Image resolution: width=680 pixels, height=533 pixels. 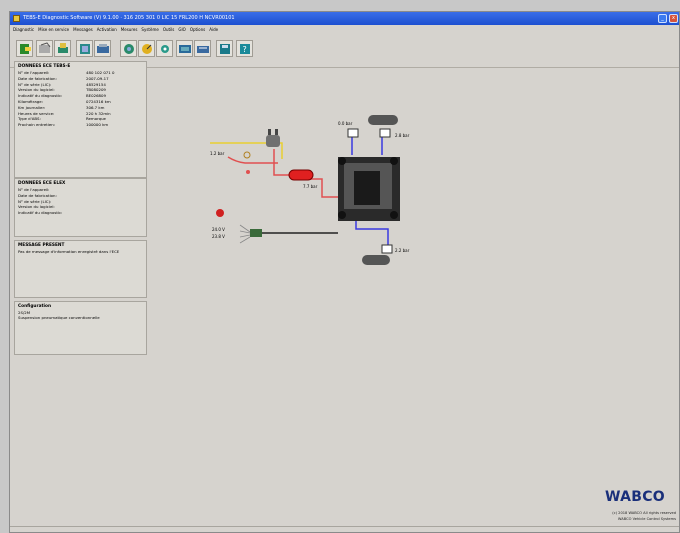 I want to click on brand-subtitle: WABCO Vehicle Control Systems, so click(x=646, y=519).